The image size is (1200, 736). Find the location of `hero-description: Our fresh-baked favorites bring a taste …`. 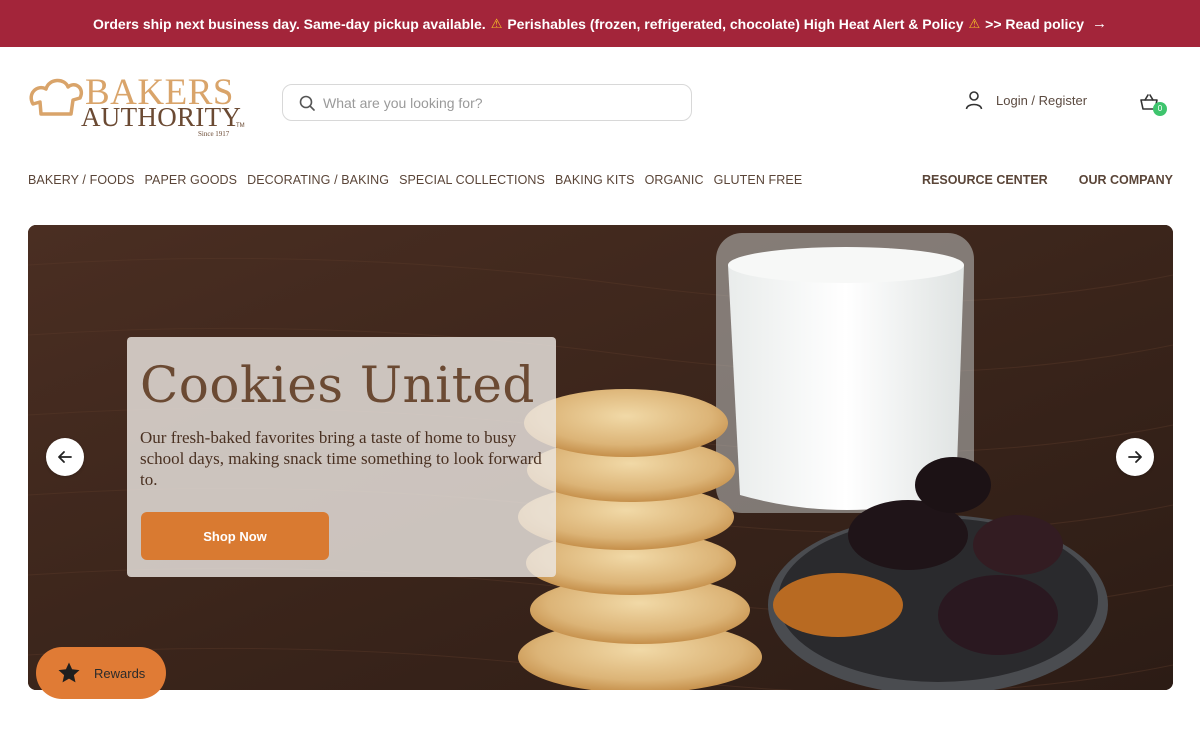

hero-description: Our fresh-baked favorites bring a taste … is located at coordinates (341, 458).